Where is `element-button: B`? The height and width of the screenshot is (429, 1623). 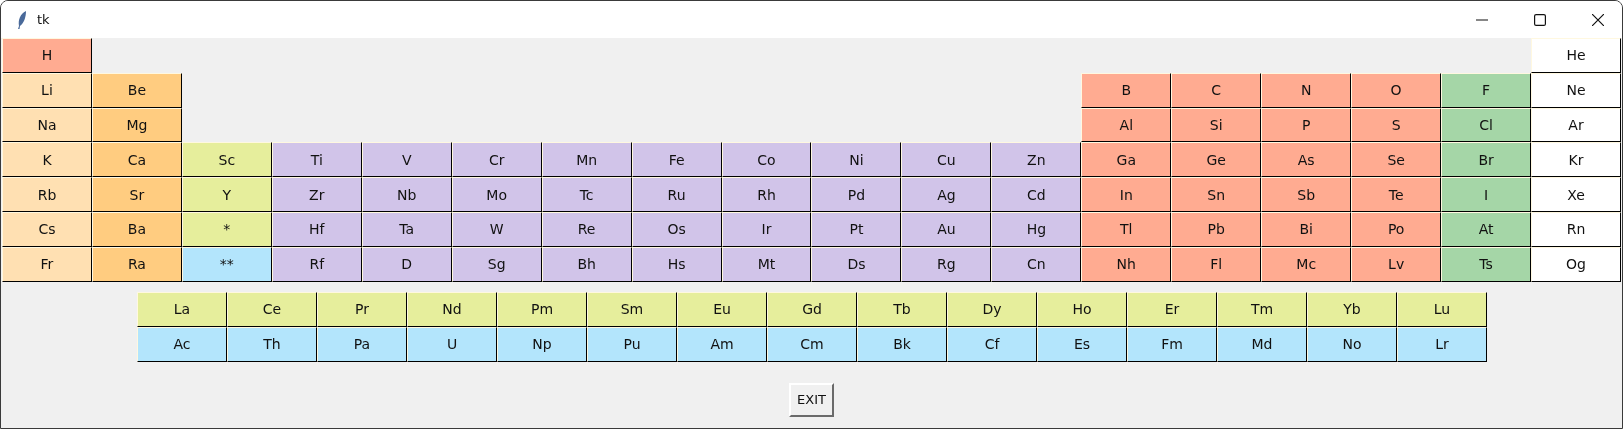
element-button: B is located at coordinates (1126, 90).